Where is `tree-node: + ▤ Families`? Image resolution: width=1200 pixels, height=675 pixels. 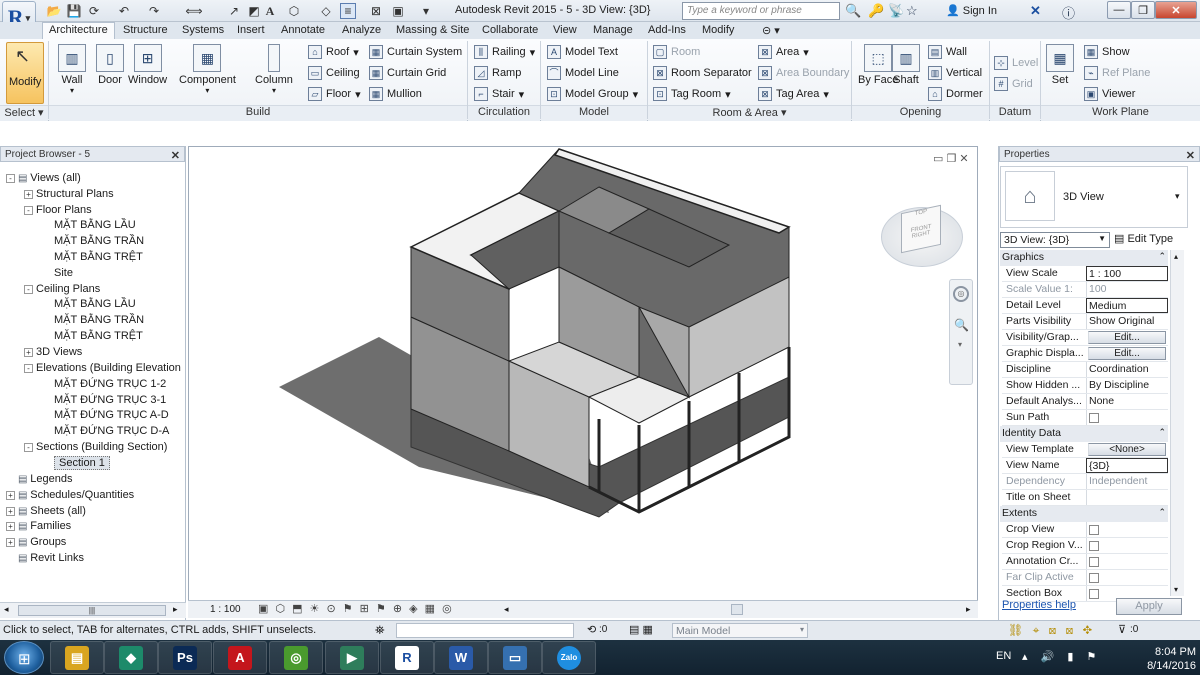 tree-node: + ▤ Families is located at coordinates (38, 526).